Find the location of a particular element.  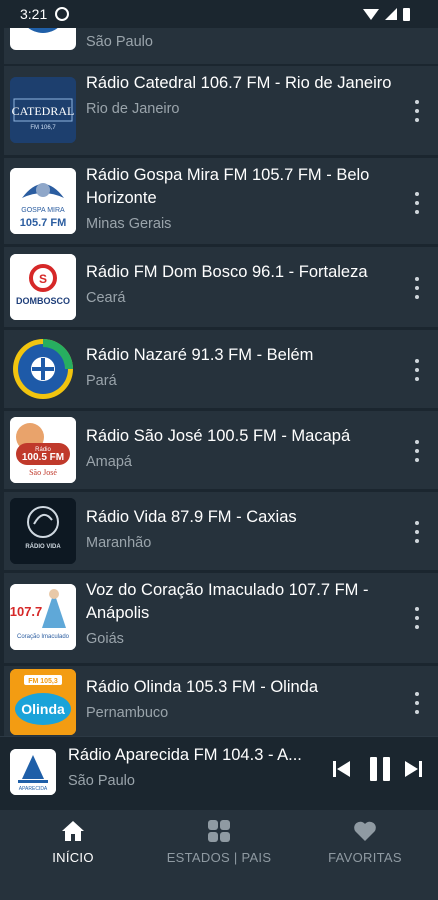

nazare-logo is located at coordinates (43, 369).